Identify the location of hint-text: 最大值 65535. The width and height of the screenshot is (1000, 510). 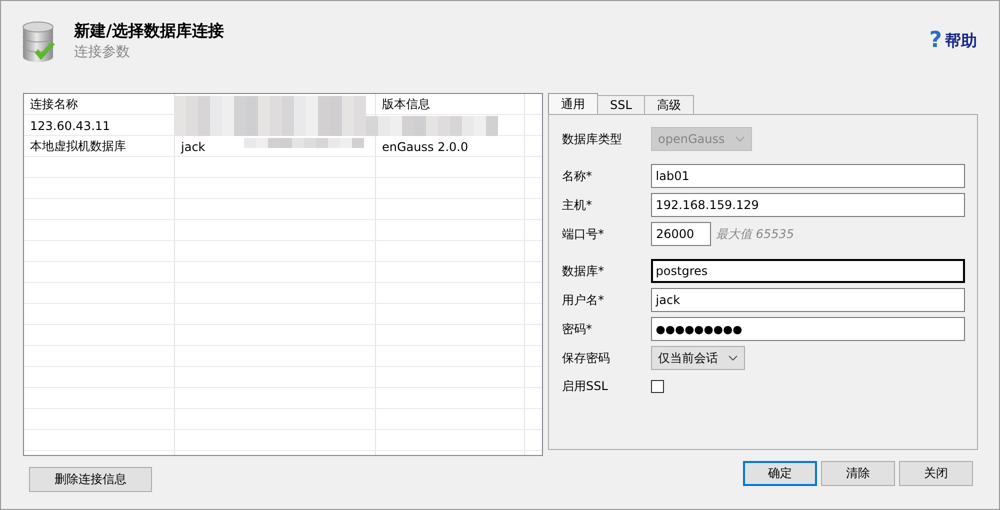
(755, 234).